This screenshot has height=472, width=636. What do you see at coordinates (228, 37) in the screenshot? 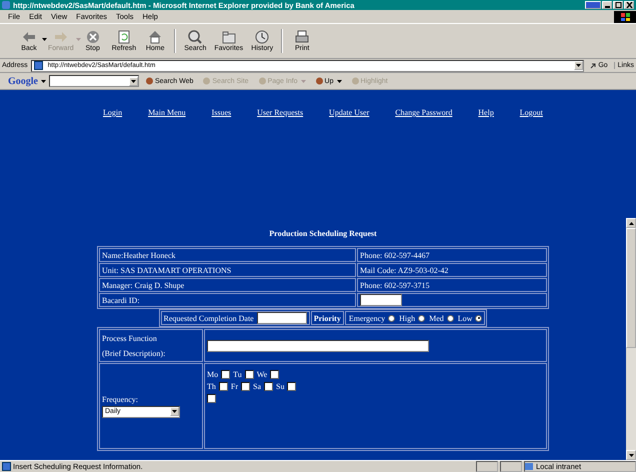
I see `folder-icon` at bounding box center [228, 37].